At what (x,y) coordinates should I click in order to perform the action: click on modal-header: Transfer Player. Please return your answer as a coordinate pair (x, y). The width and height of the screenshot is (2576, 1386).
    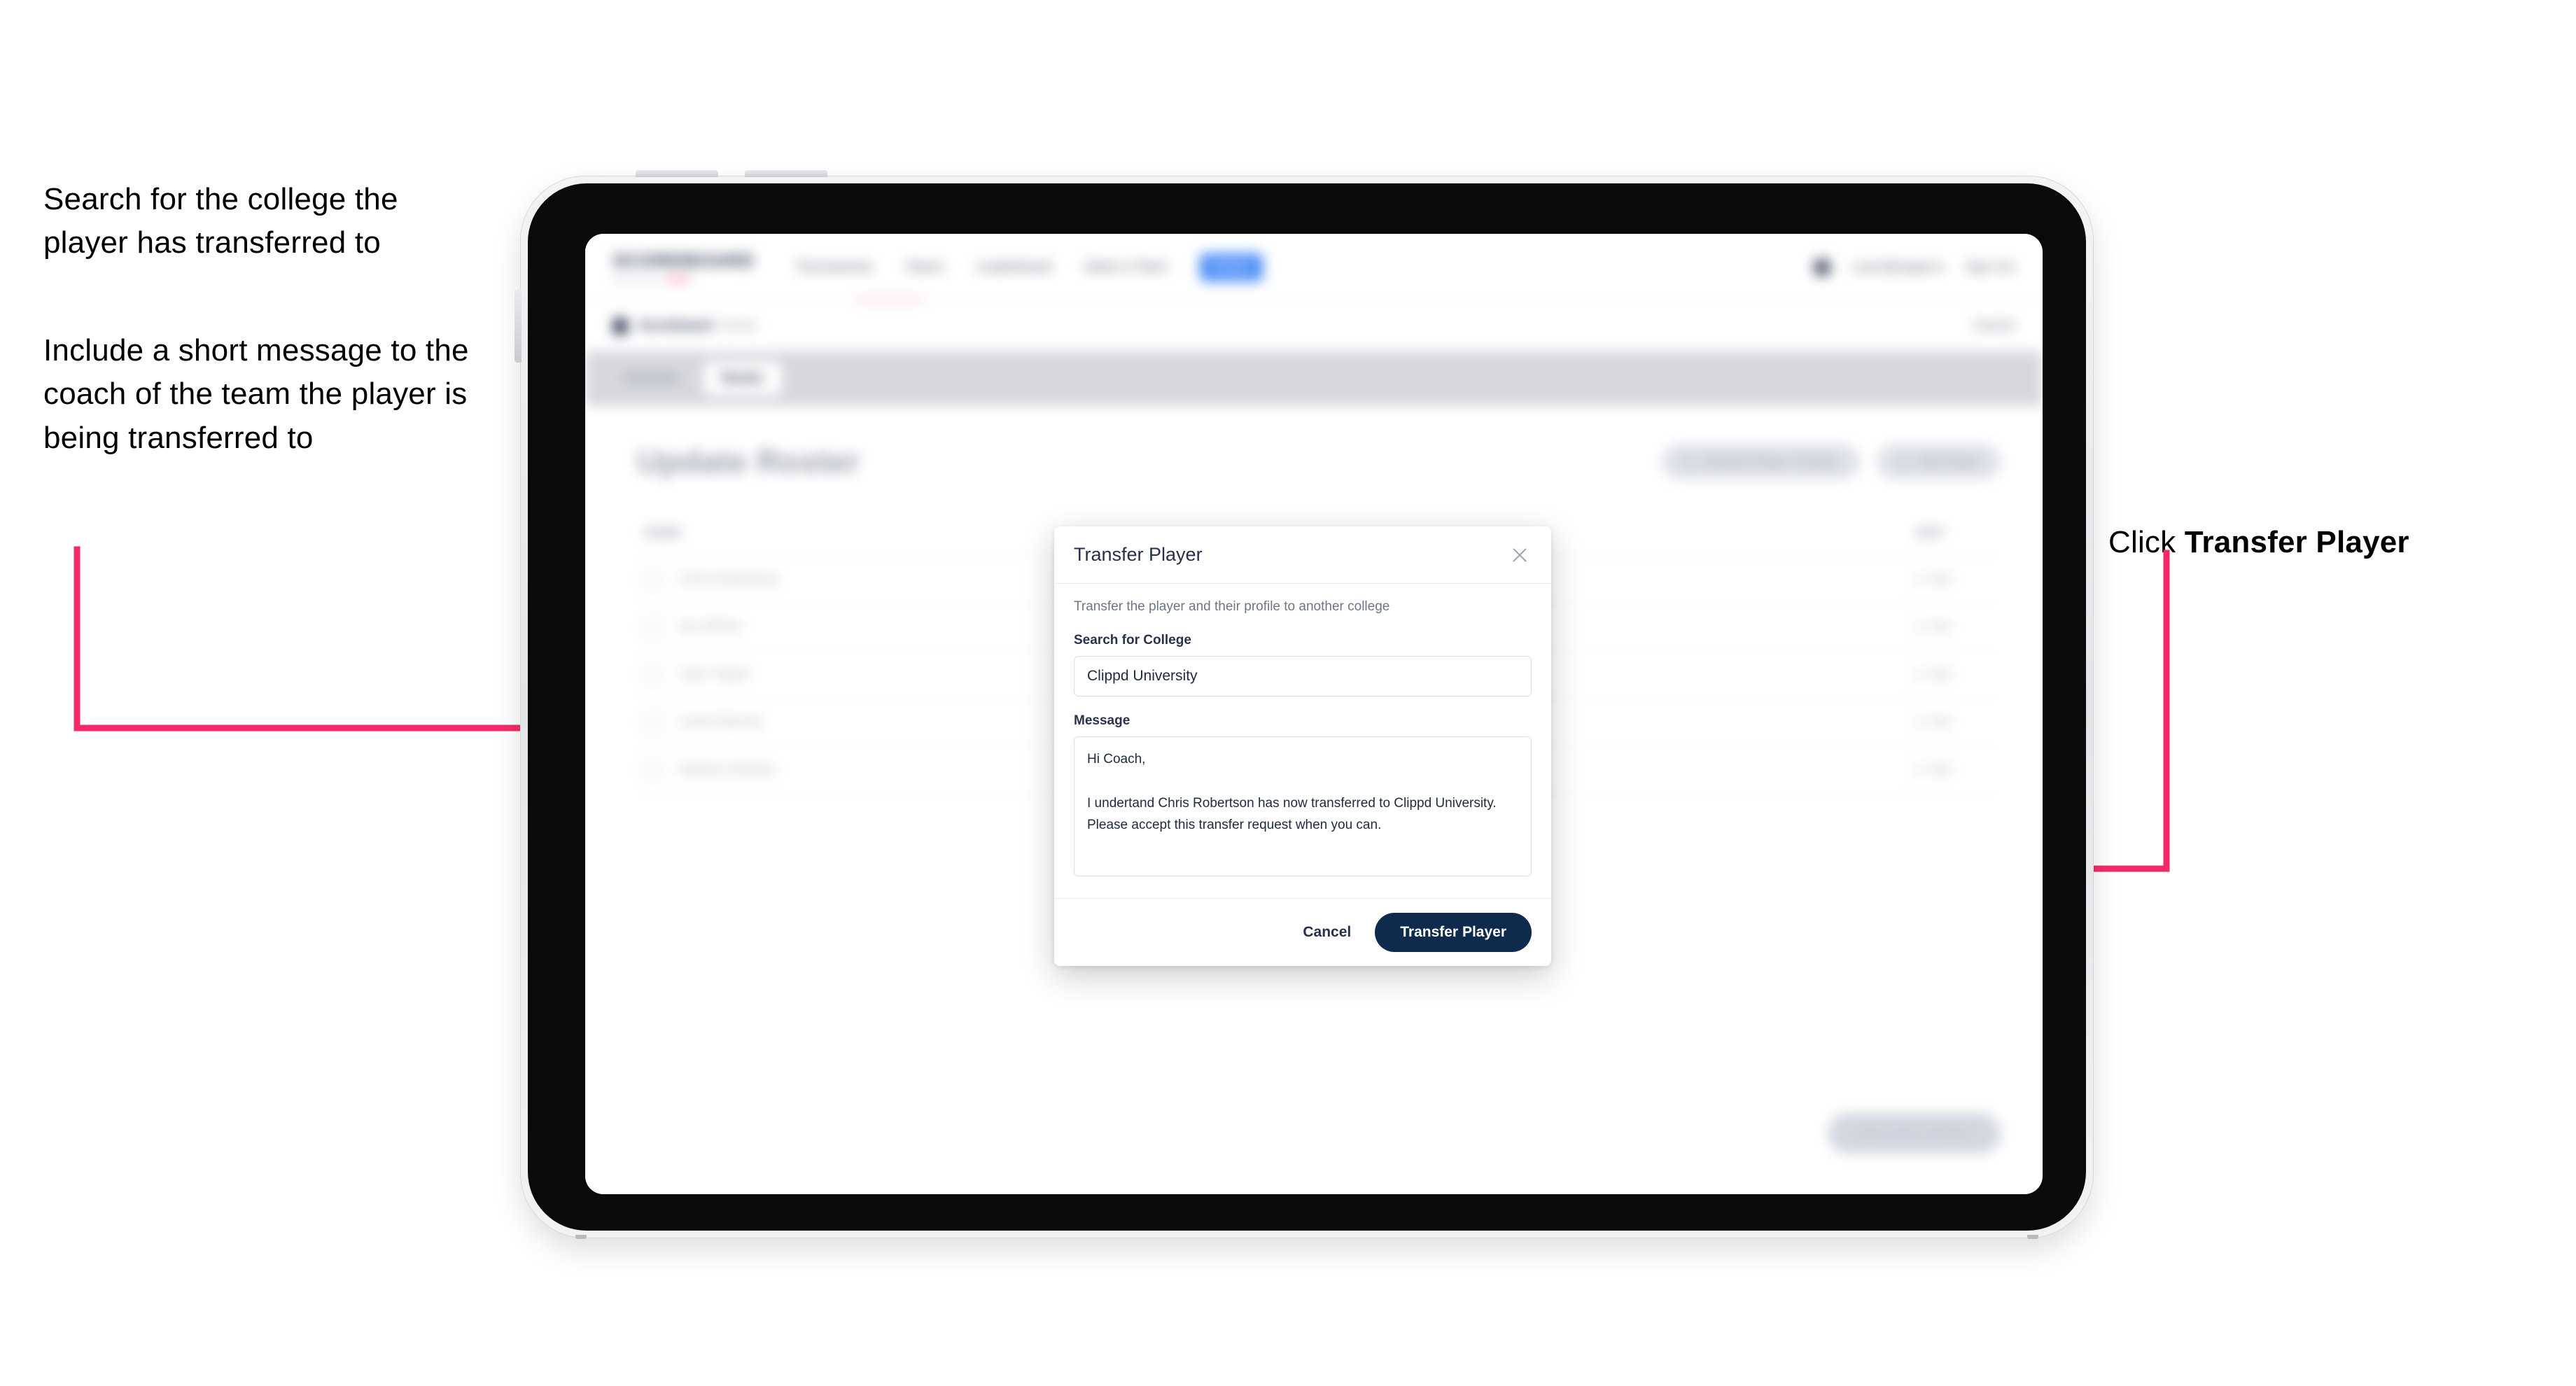
    Looking at the image, I should click on (1302, 555).